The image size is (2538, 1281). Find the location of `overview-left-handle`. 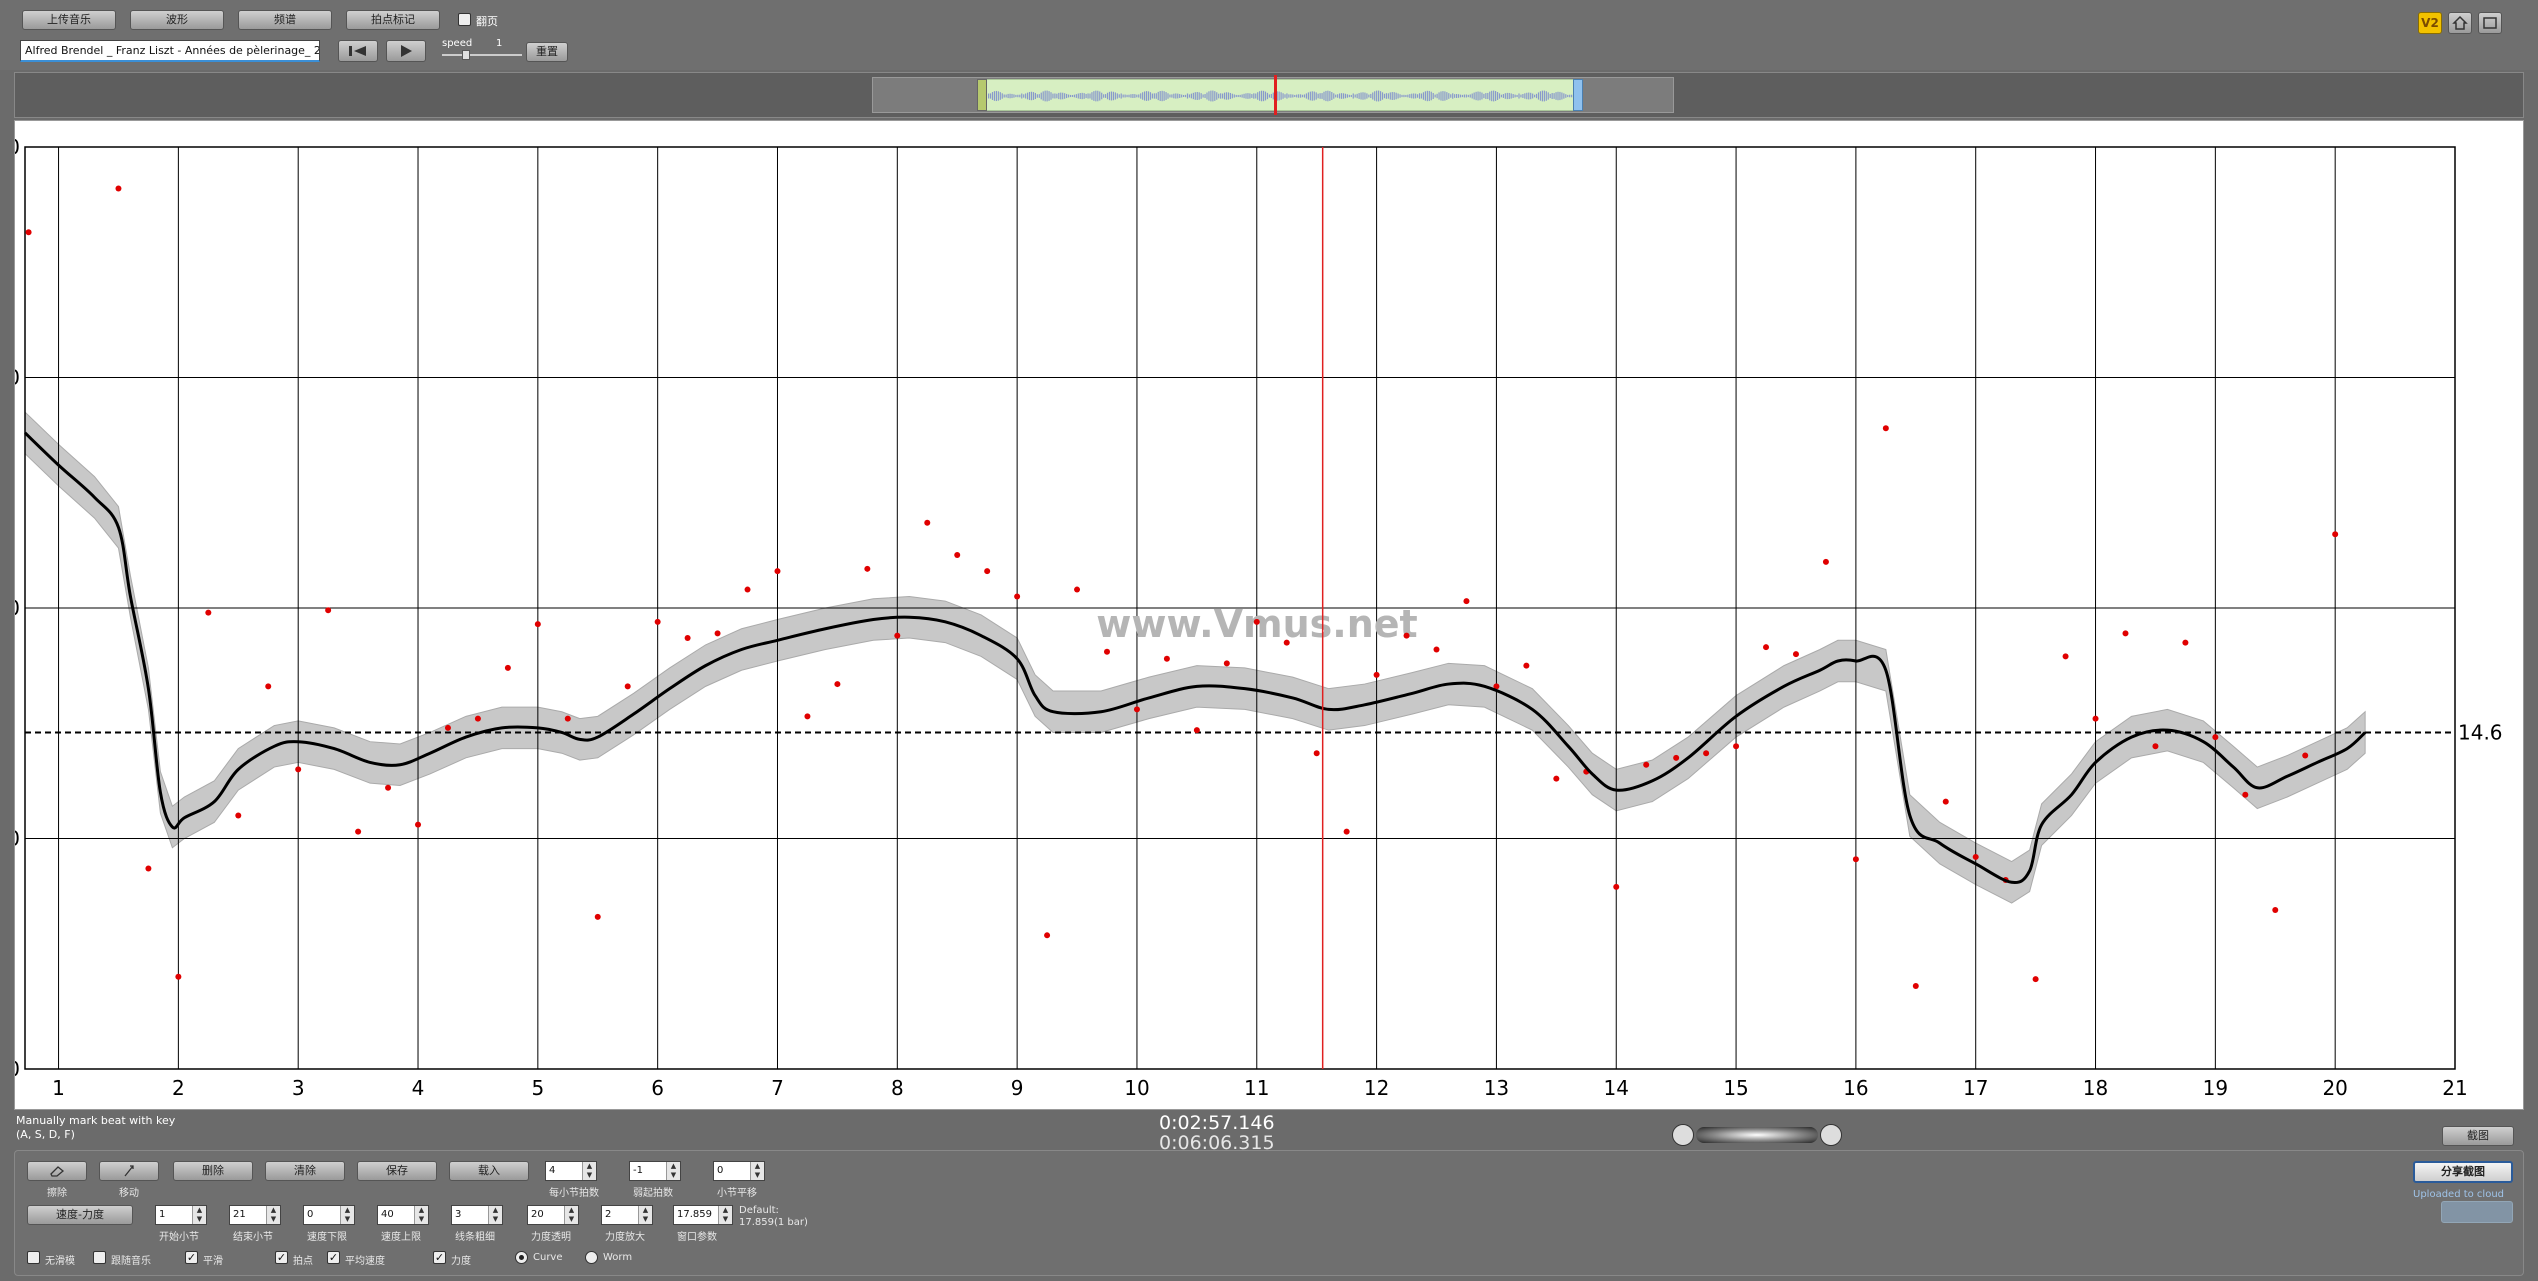

overview-left-handle is located at coordinates (982, 95).